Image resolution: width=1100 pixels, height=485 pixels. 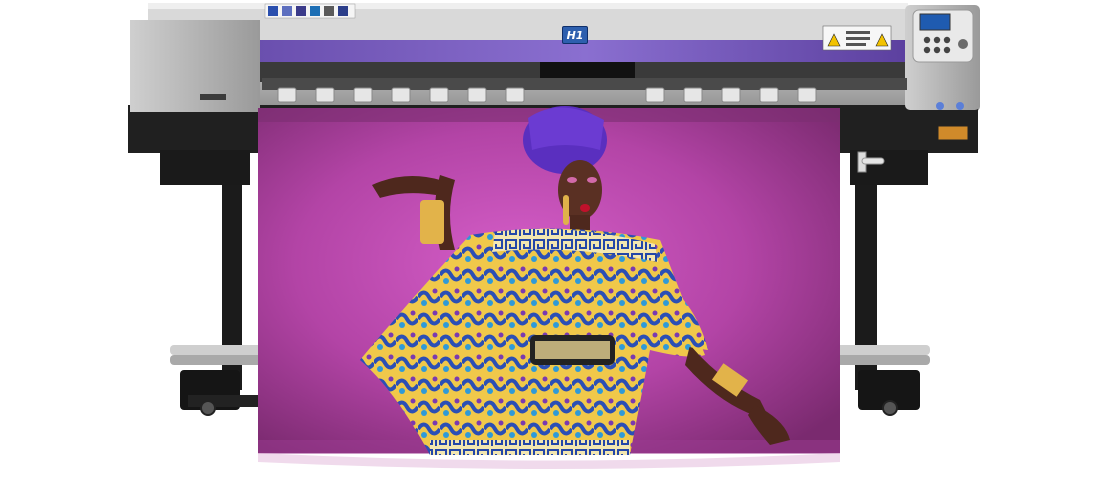 I want to click on brand-badge: H1, so click(x=575, y=35).